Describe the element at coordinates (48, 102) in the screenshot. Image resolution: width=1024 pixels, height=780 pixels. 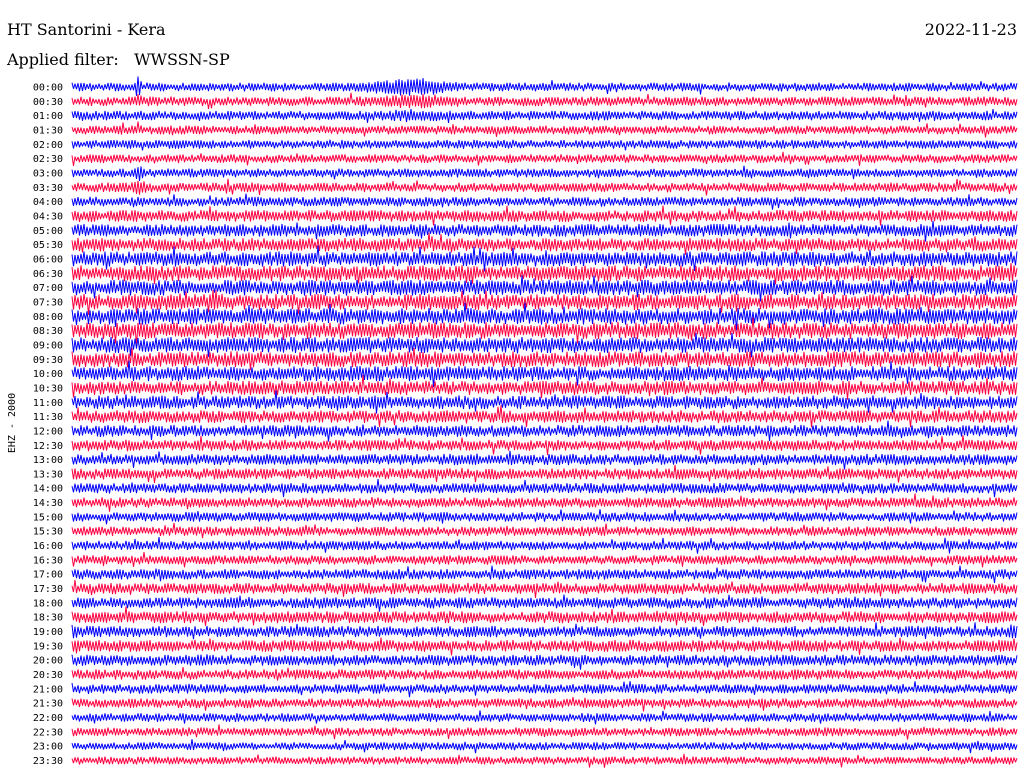
I see `row-tick-label: 00:30` at that location.